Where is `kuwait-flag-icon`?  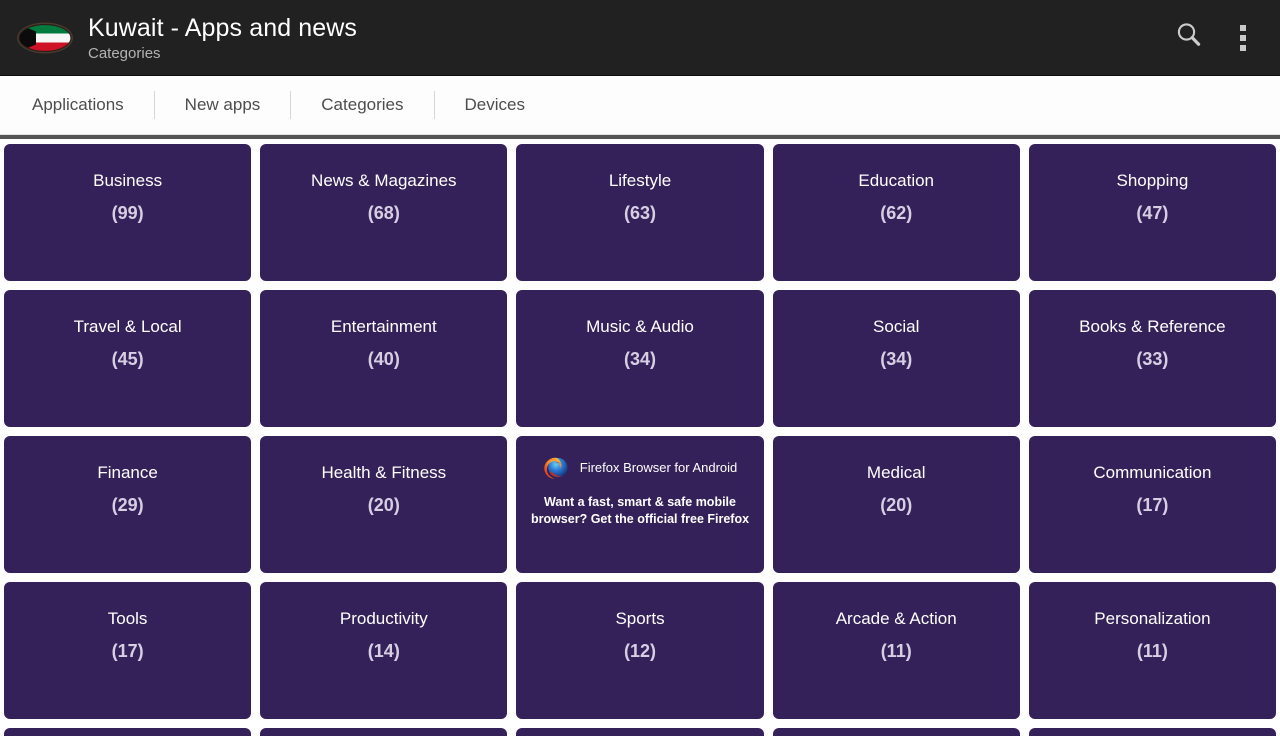 kuwait-flag-icon is located at coordinates (45, 38).